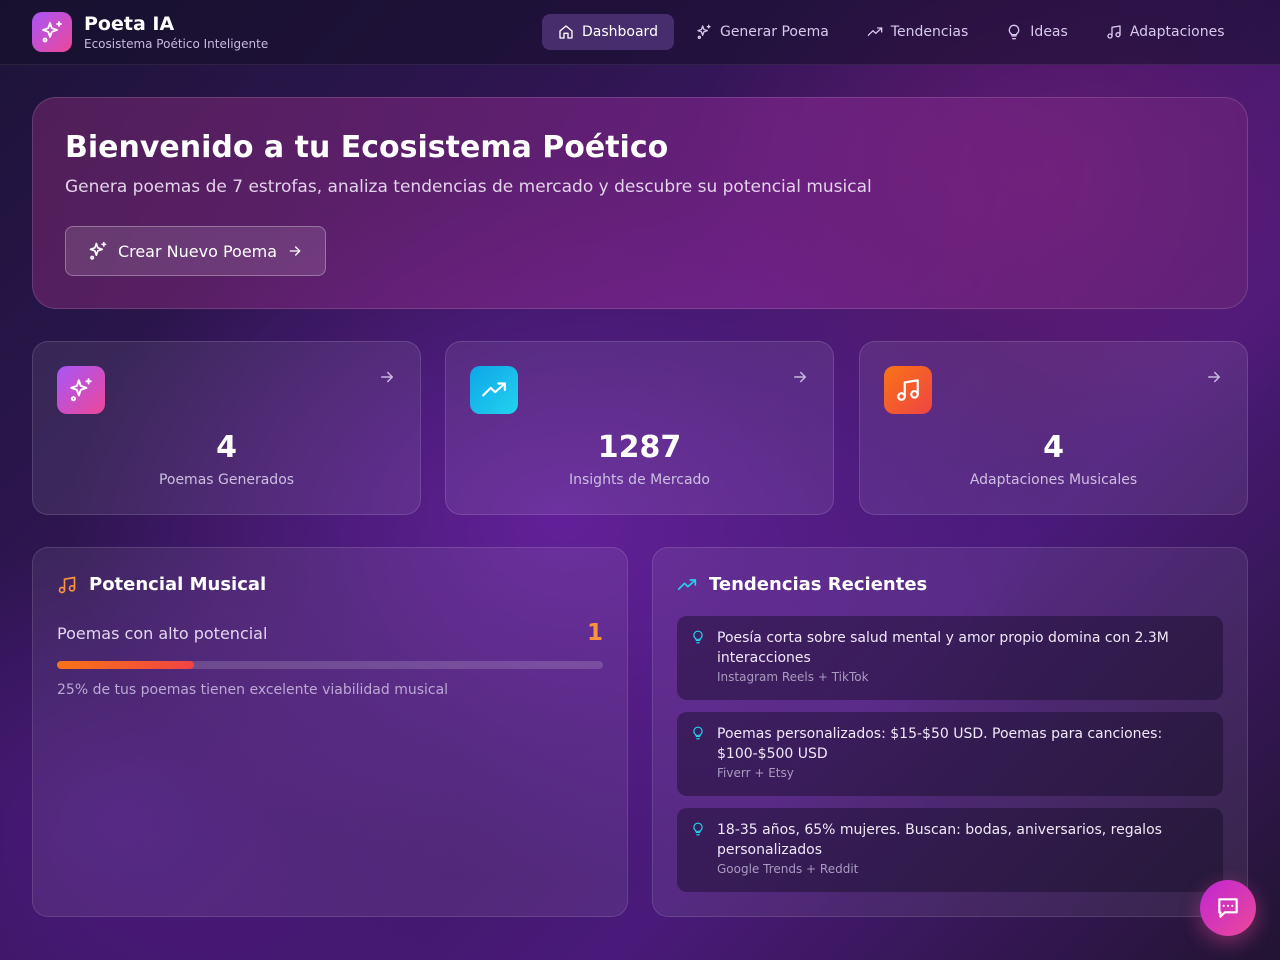  What do you see at coordinates (1053, 480) in the screenshot?
I see `stat-label: Adaptaciones Musicales` at bounding box center [1053, 480].